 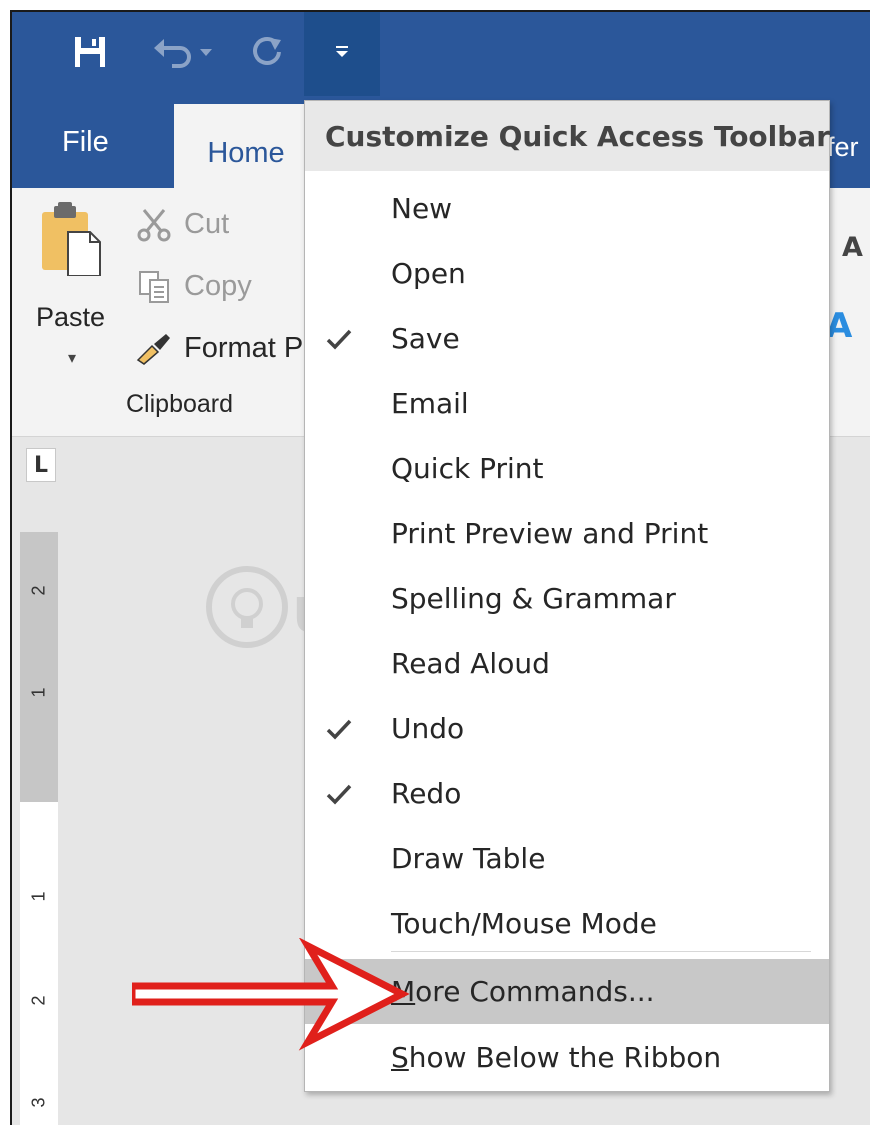 What do you see at coordinates (246, 152) in the screenshot?
I see `tab-home-label: Home` at bounding box center [246, 152].